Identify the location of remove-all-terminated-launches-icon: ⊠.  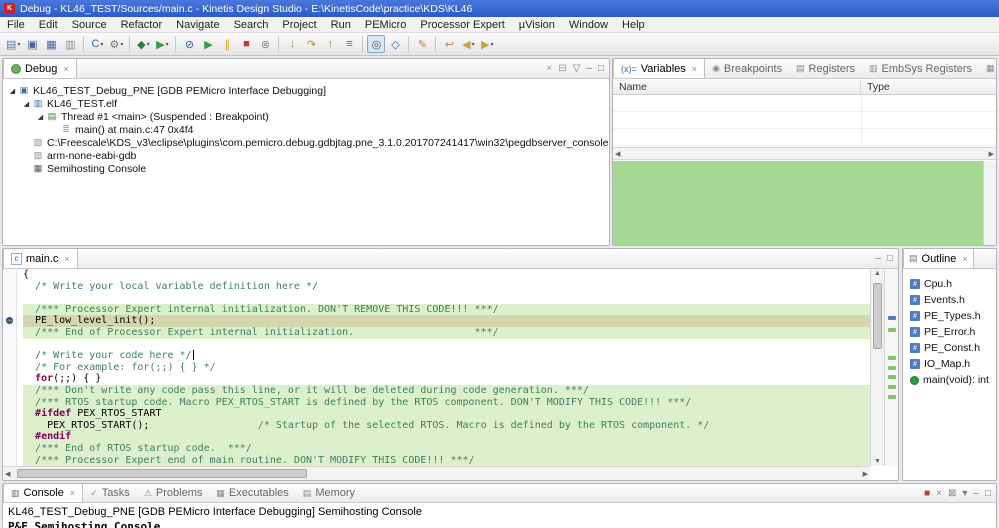
(952, 493).